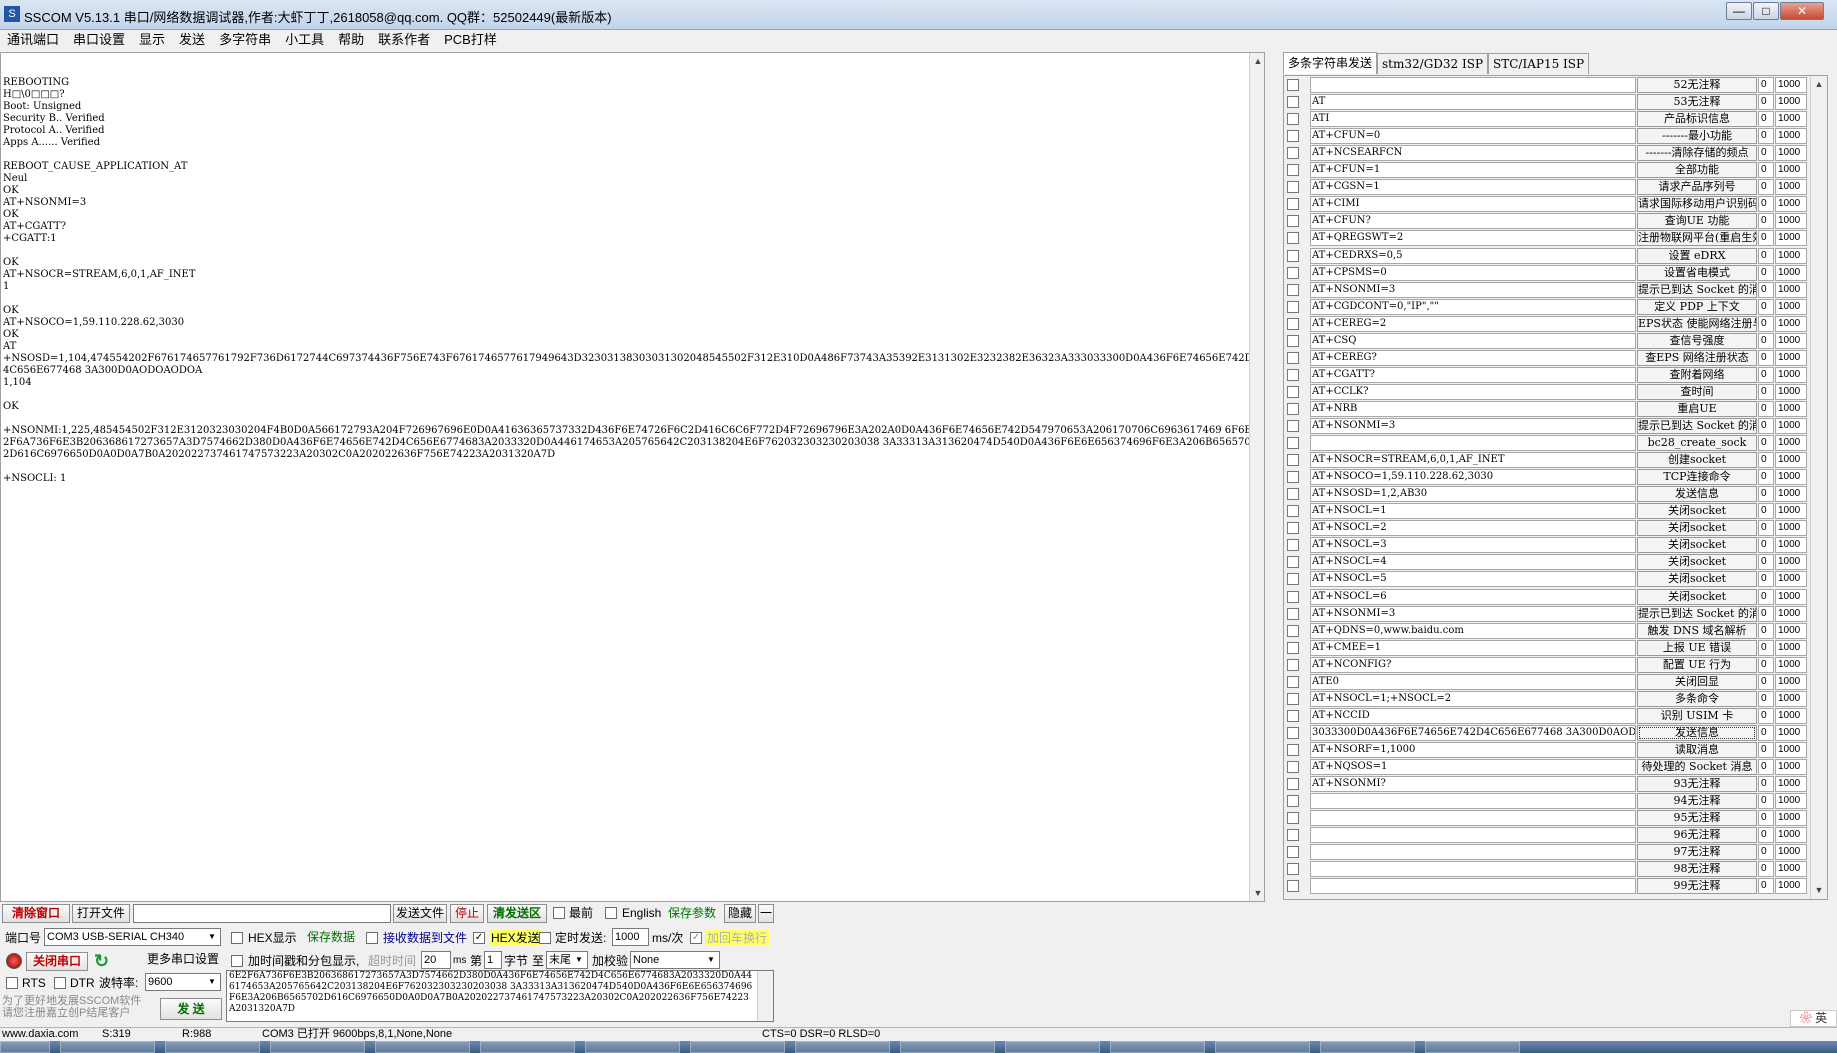  I want to click on menu-contact-author: 联系作者, so click(404, 40).